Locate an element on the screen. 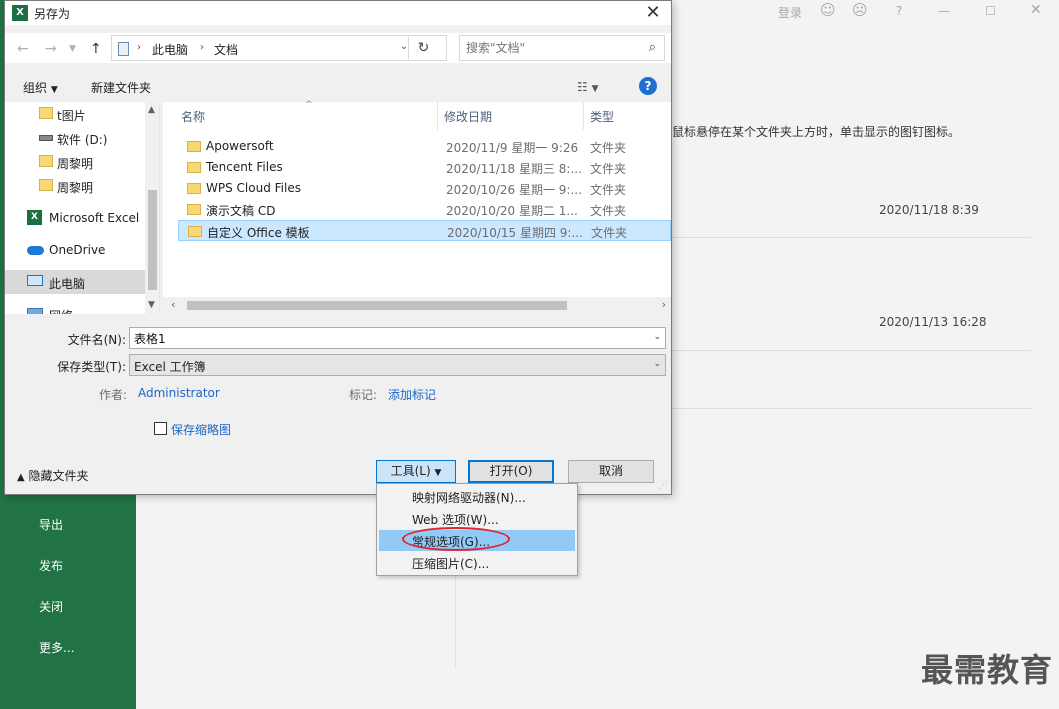  maximize-icon: ☐ is located at coordinates (990, 11).